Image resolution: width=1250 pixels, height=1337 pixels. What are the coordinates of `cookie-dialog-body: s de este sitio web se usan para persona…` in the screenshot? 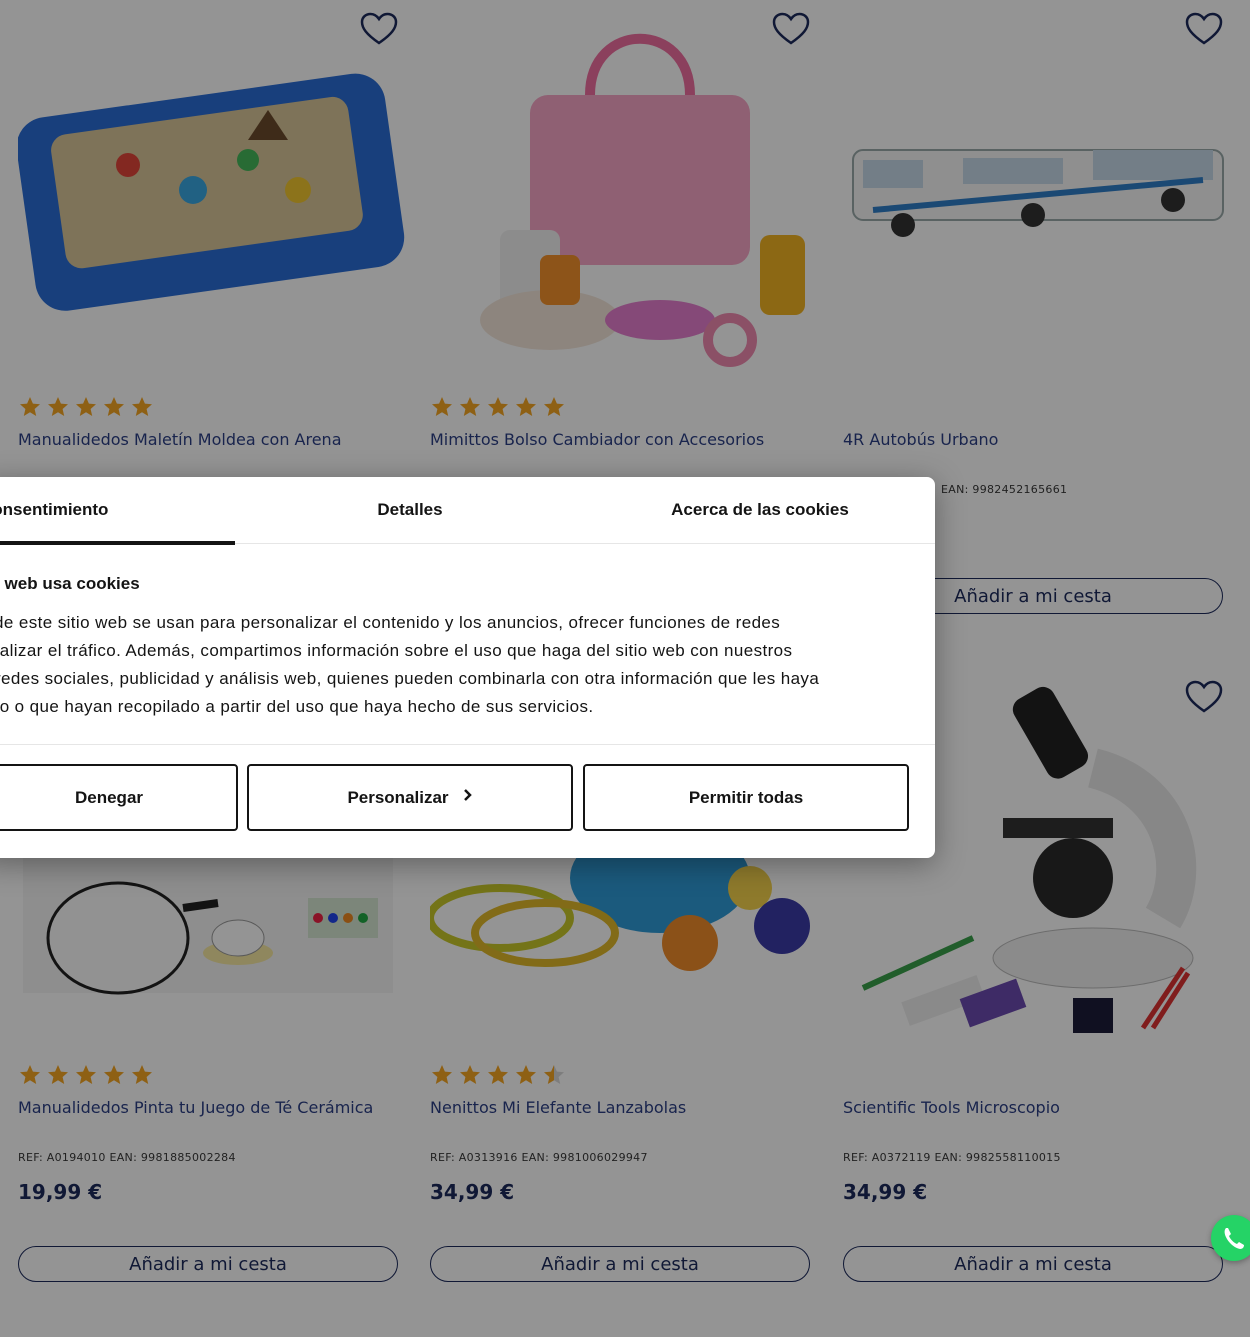 It's located at (450, 665).